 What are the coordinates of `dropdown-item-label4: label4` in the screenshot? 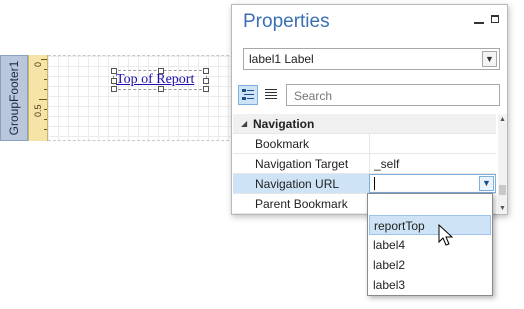 It's located at (430, 245).